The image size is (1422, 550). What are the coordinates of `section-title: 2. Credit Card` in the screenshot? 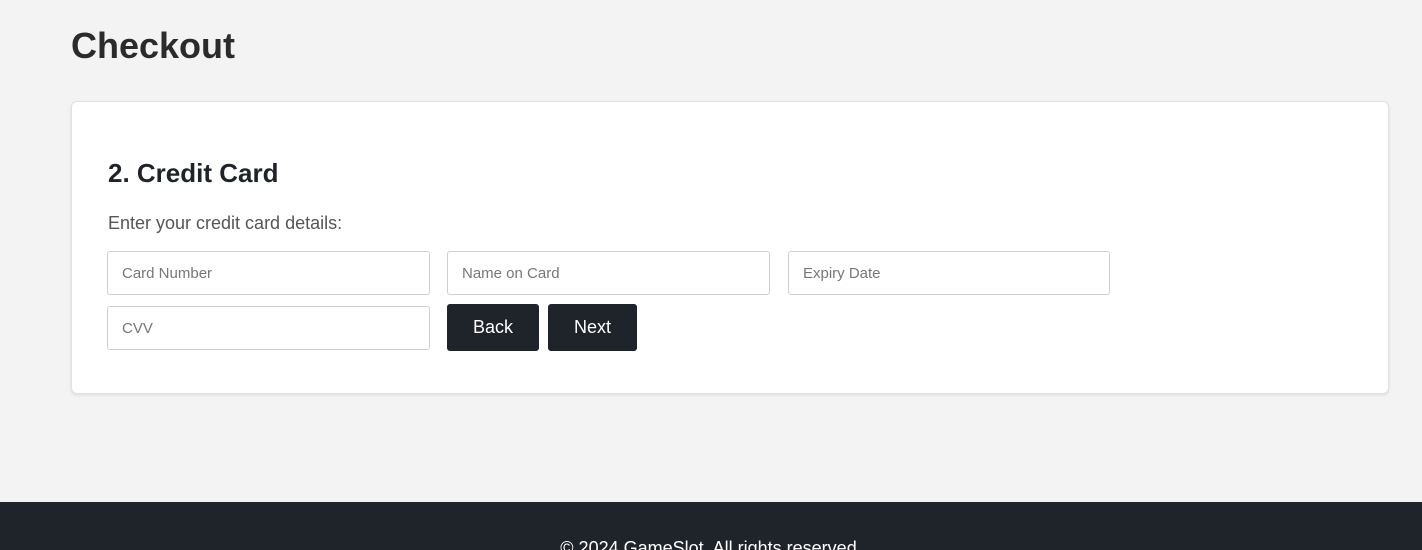 It's located at (193, 173).